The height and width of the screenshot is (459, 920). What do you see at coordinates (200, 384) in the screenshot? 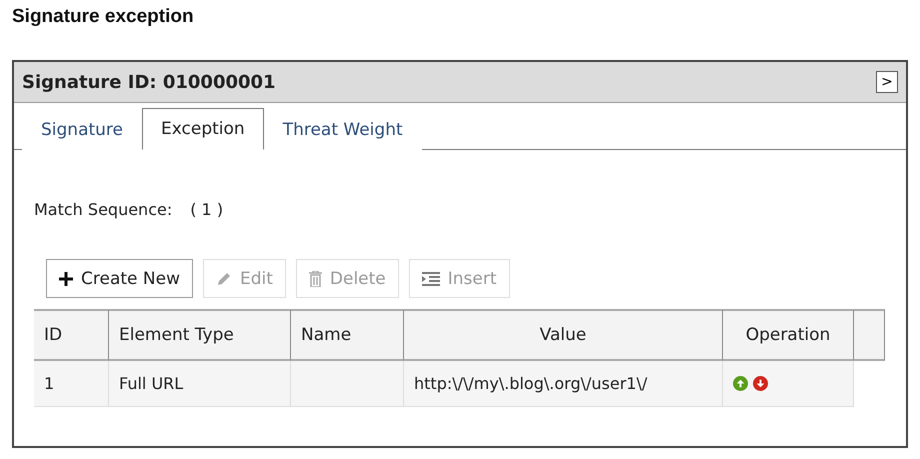
I see `table-cell: Full URL` at bounding box center [200, 384].